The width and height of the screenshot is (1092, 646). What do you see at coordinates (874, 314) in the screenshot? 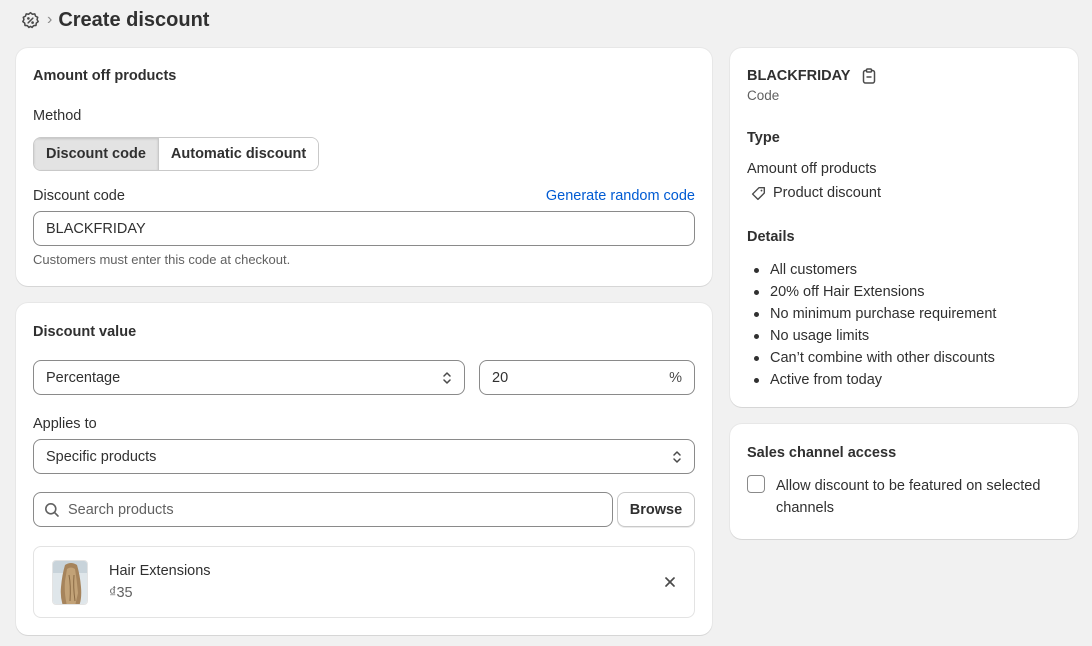
I see `list-item: No minimum purchase requirement` at bounding box center [874, 314].